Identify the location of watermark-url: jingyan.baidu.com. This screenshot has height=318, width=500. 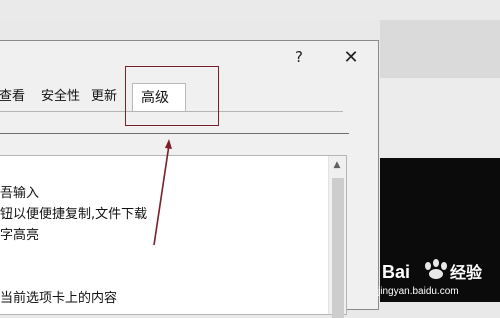
(418, 291).